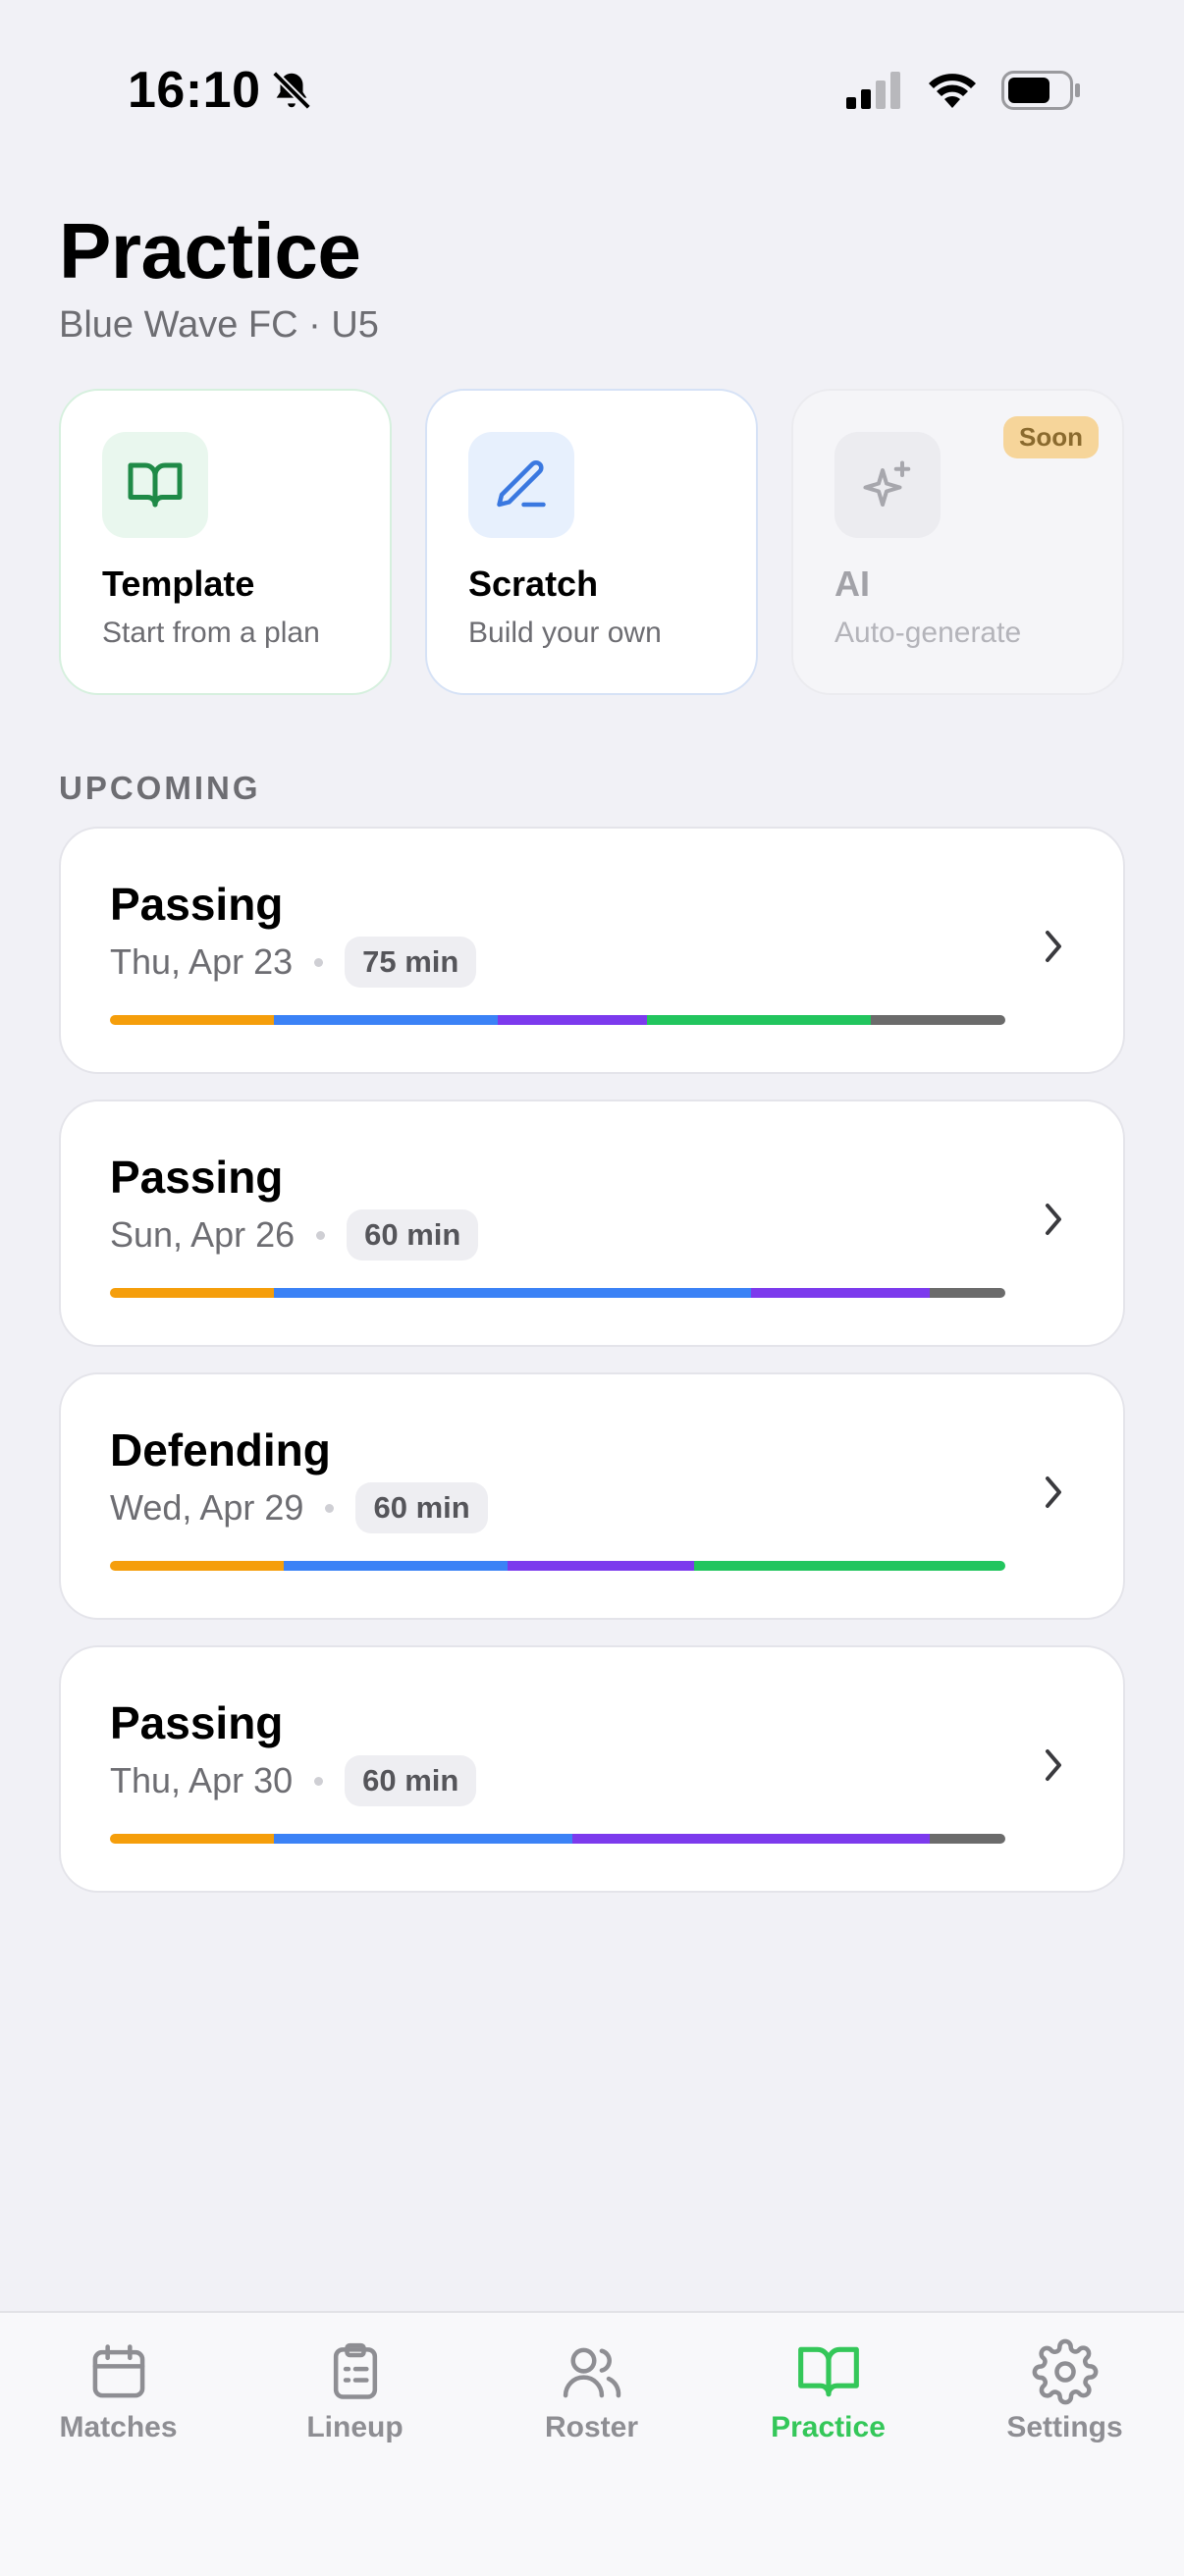 This screenshot has width=1184, height=2576. Describe the element at coordinates (291, 90) in the screenshot. I see `bell-slash-icon` at that location.